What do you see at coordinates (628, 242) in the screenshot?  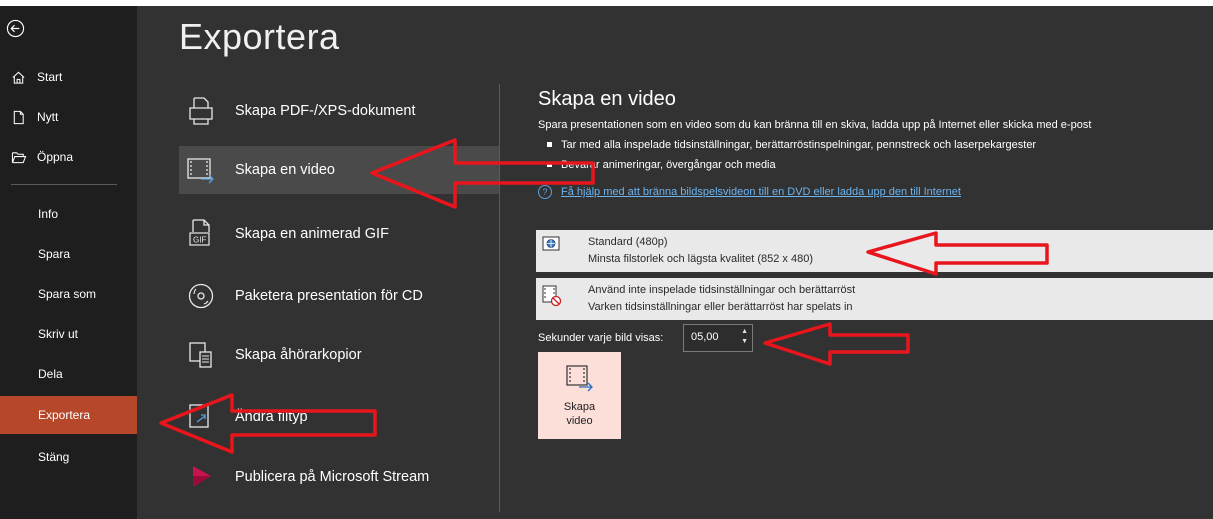 I see `quality-title: Standard (480p)` at bounding box center [628, 242].